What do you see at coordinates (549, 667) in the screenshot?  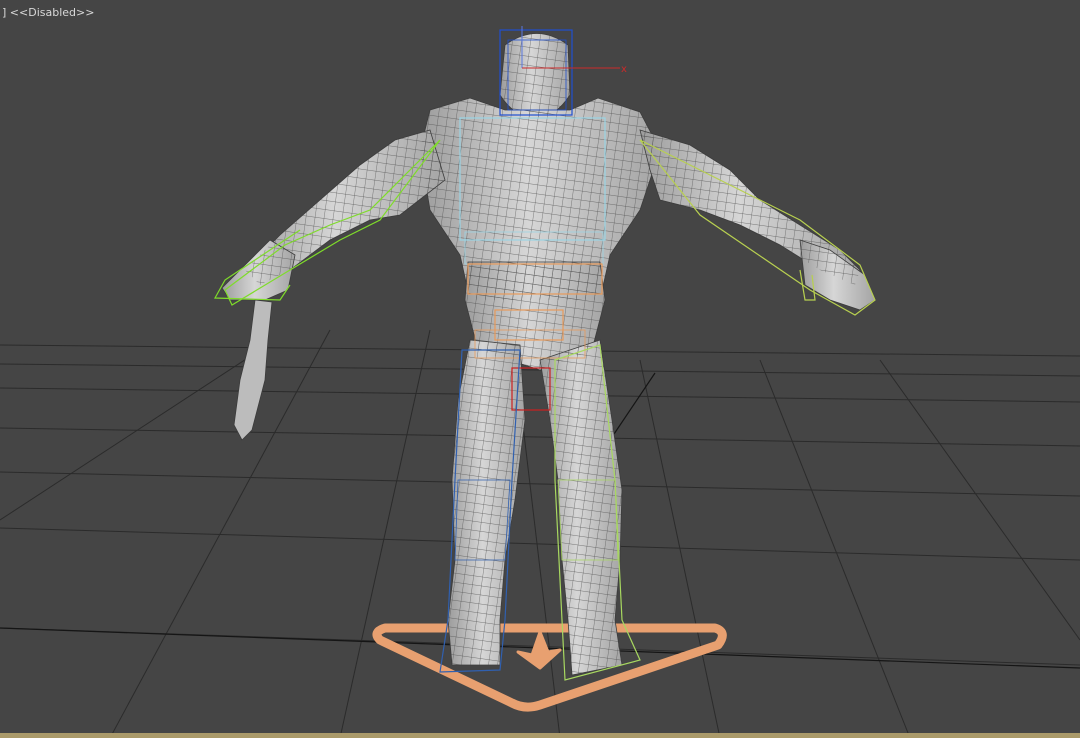 I see `root-helper` at bounding box center [549, 667].